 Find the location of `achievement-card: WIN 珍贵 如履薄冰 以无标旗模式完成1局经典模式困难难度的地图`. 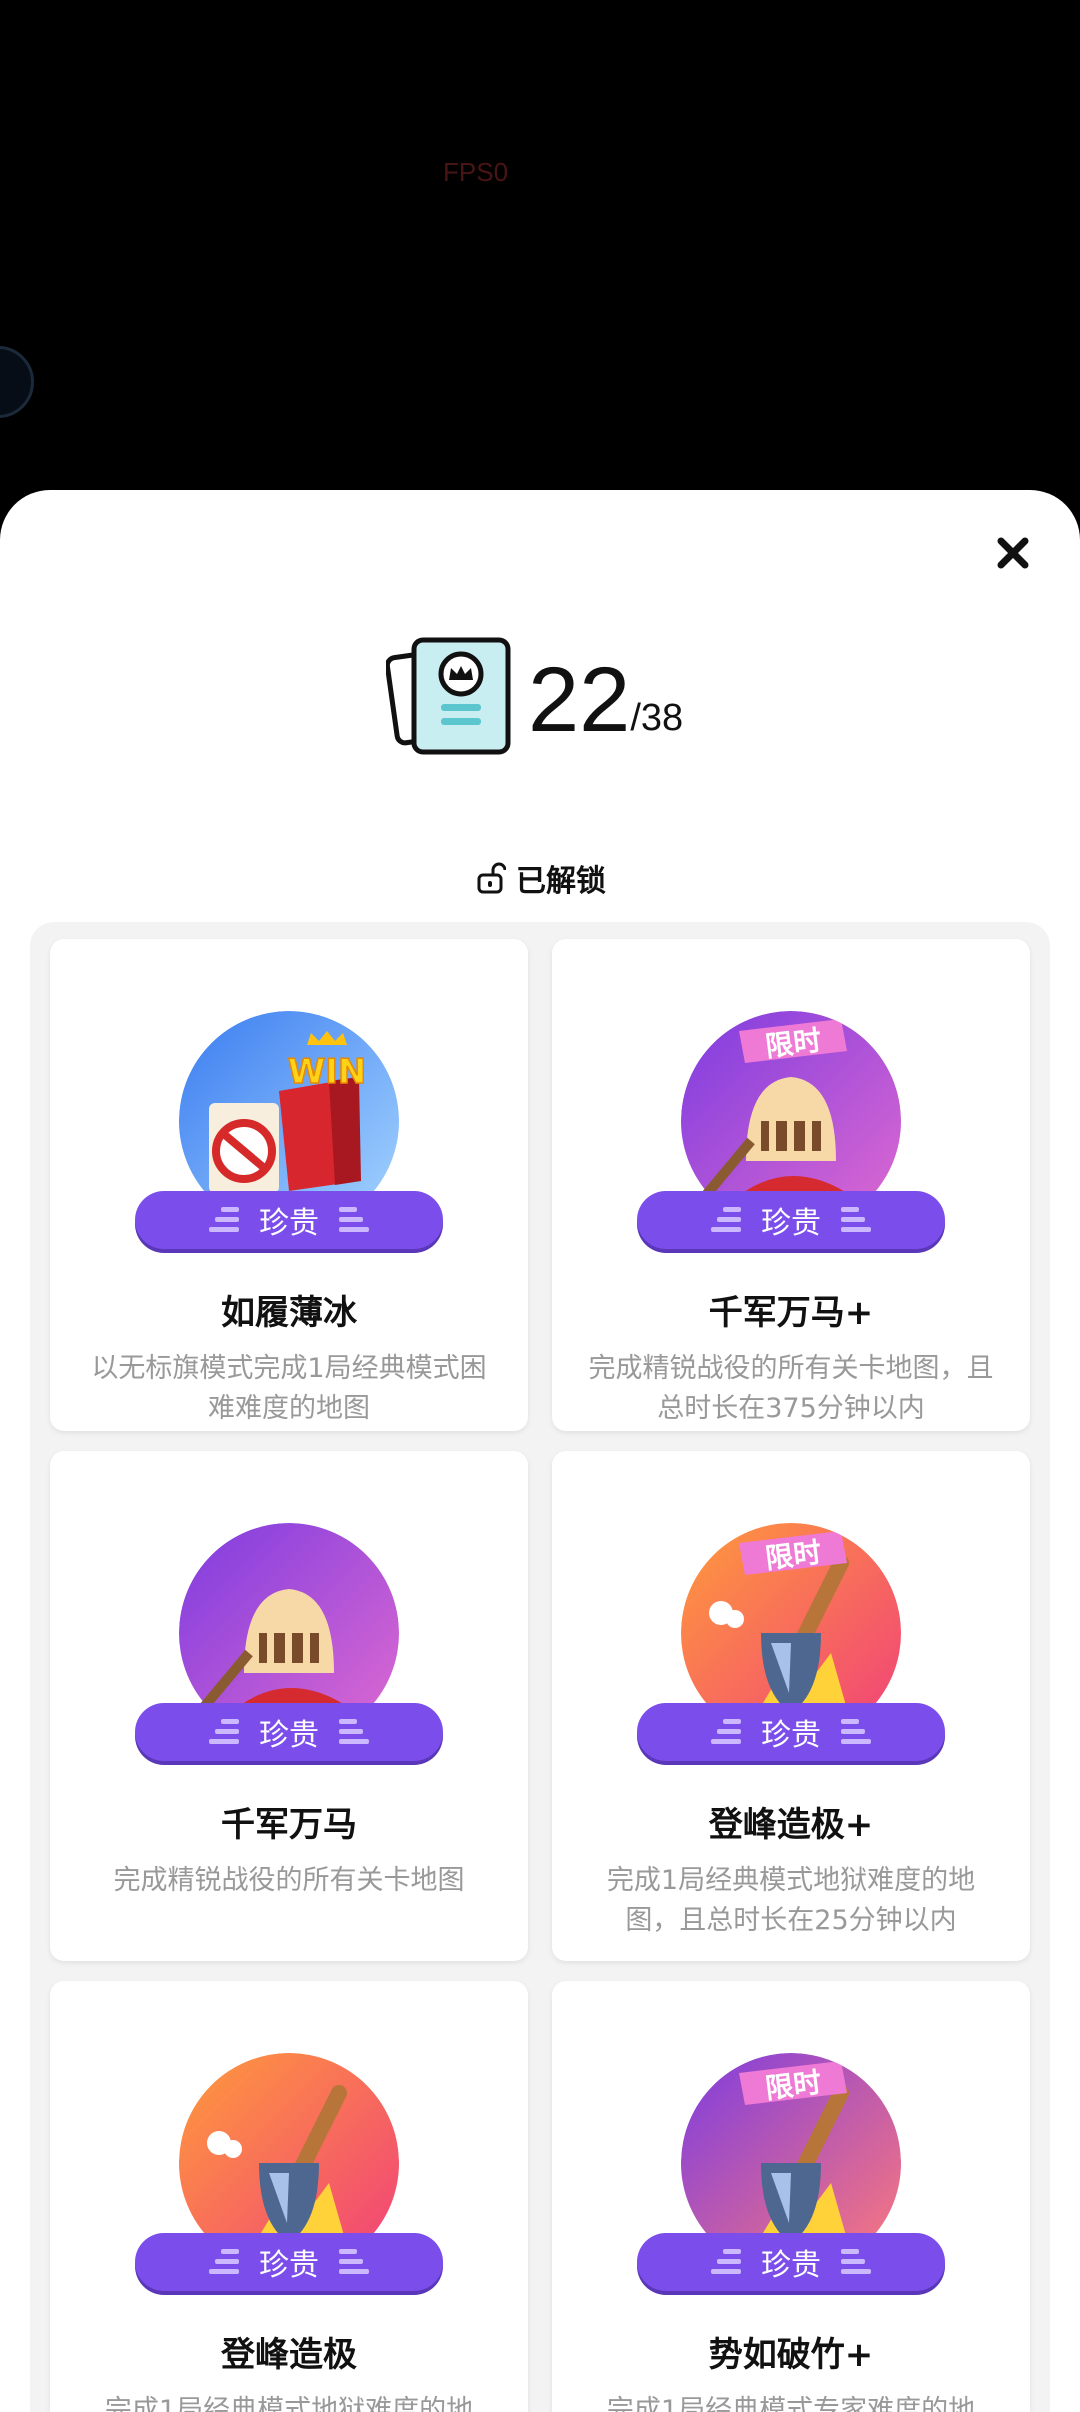

achievement-card: WIN 珍贵 如履薄冰 以无标旗模式完成1局经典模式困难难度的地图 is located at coordinates (289, 1185).